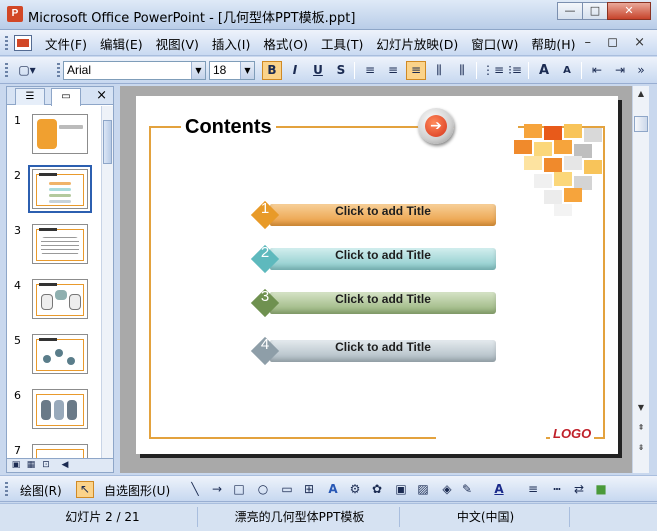 The width and height of the screenshot is (657, 531). Describe the element at coordinates (601, 489) in the screenshot. I see `shadow-style-icon: ■` at that location.